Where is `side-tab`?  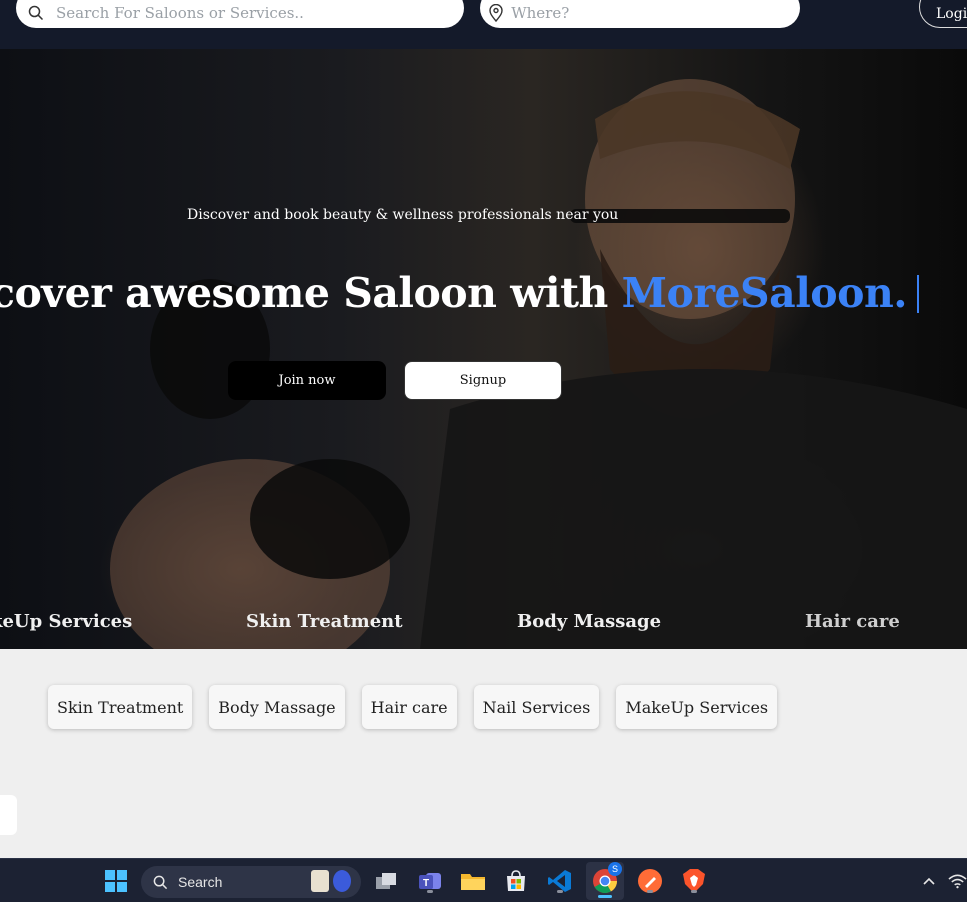
side-tab is located at coordinates (8, 815).